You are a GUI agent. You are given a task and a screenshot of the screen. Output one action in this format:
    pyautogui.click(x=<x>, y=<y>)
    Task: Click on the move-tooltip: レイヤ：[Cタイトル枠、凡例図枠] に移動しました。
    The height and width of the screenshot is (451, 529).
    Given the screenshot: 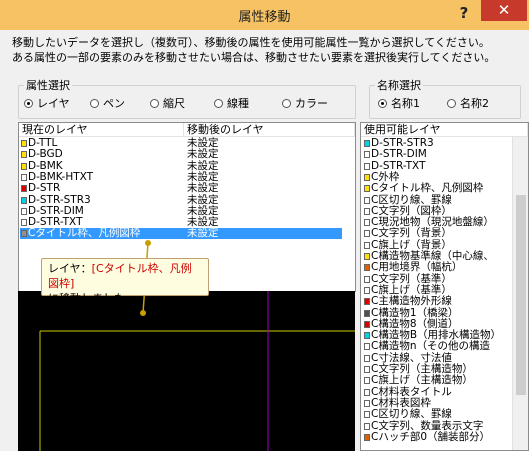 What is the action you would take?
    pyautogui.click(x=125, y=281)
    